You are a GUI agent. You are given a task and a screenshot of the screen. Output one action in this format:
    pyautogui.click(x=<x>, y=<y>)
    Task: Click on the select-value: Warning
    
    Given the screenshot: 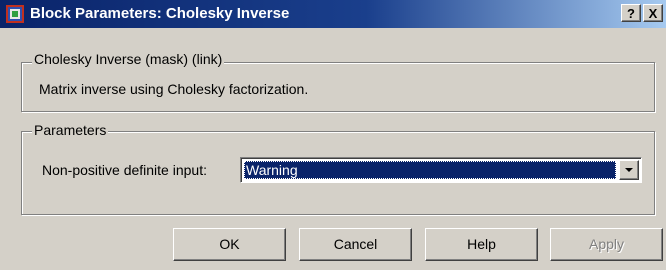 What is the action you would take?
    pyautogui.click(x=430, y=170)
    